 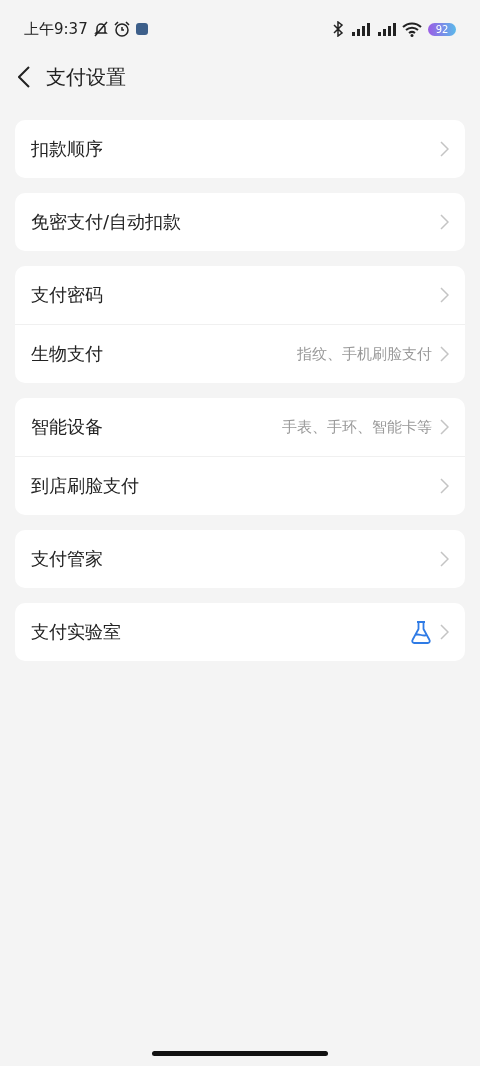 What do you see at coordinates (24, 77) in the screenshot?
I see `back-icon` at bounding box center [24, 77].